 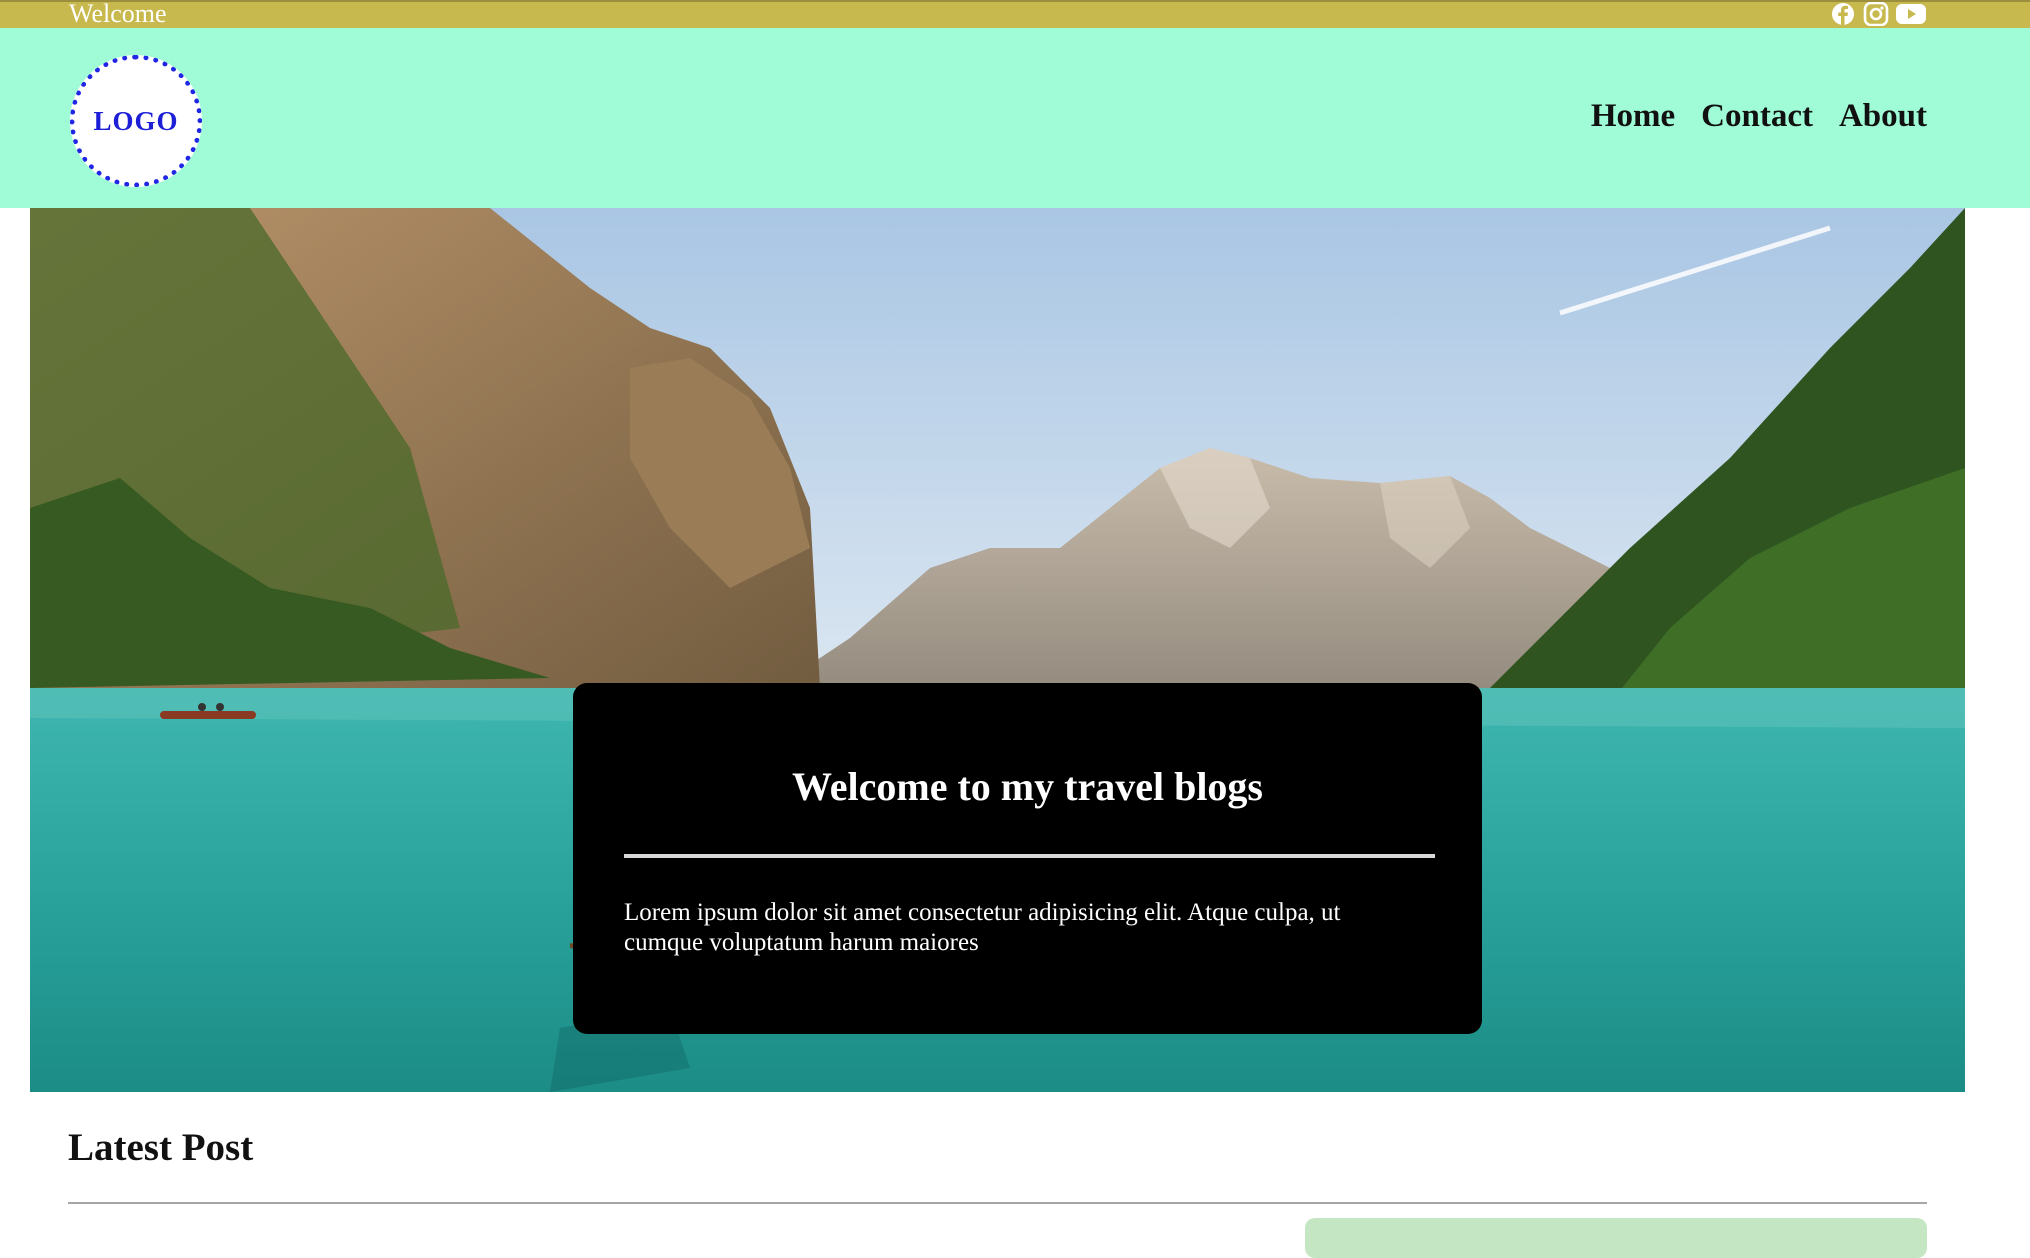 I want to click on nav-home-link: Home, so click(x=1633, y=116).